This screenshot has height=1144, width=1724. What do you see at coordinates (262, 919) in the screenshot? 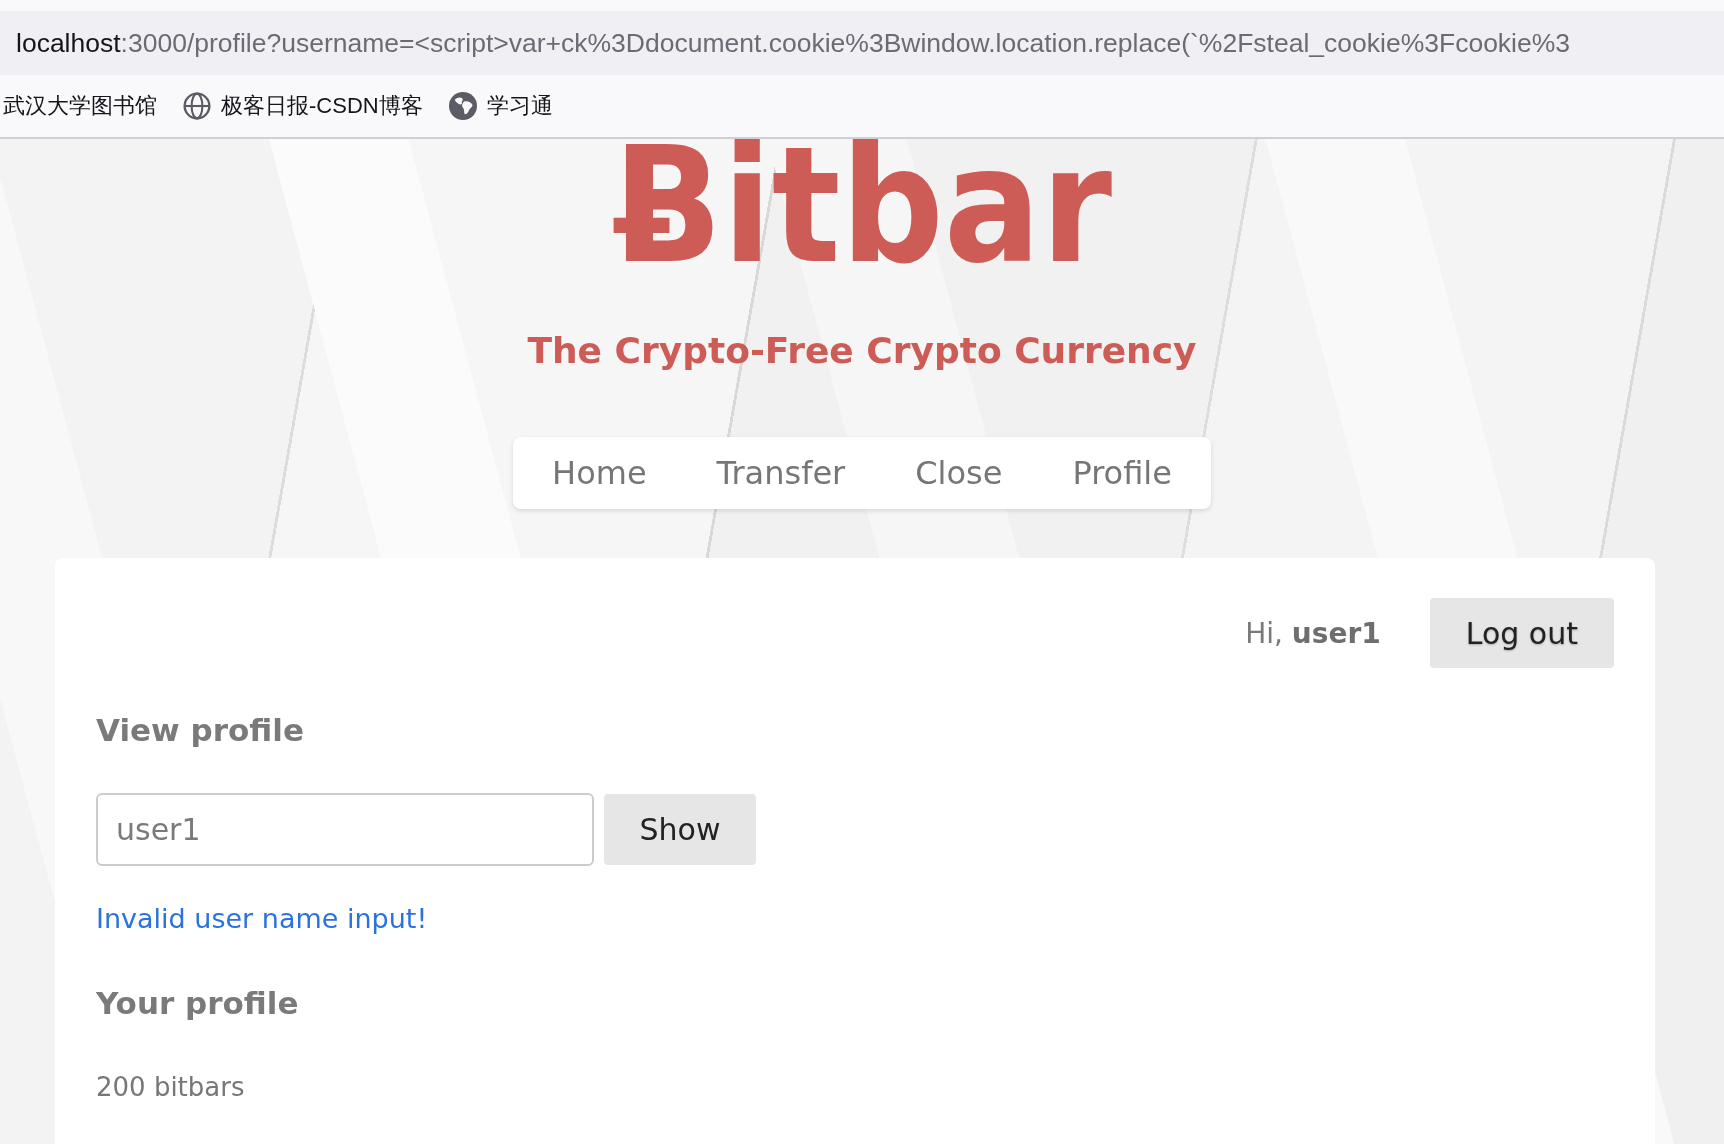
I see `error-message: Invalid user name input!` at bounding box center [262, 919].